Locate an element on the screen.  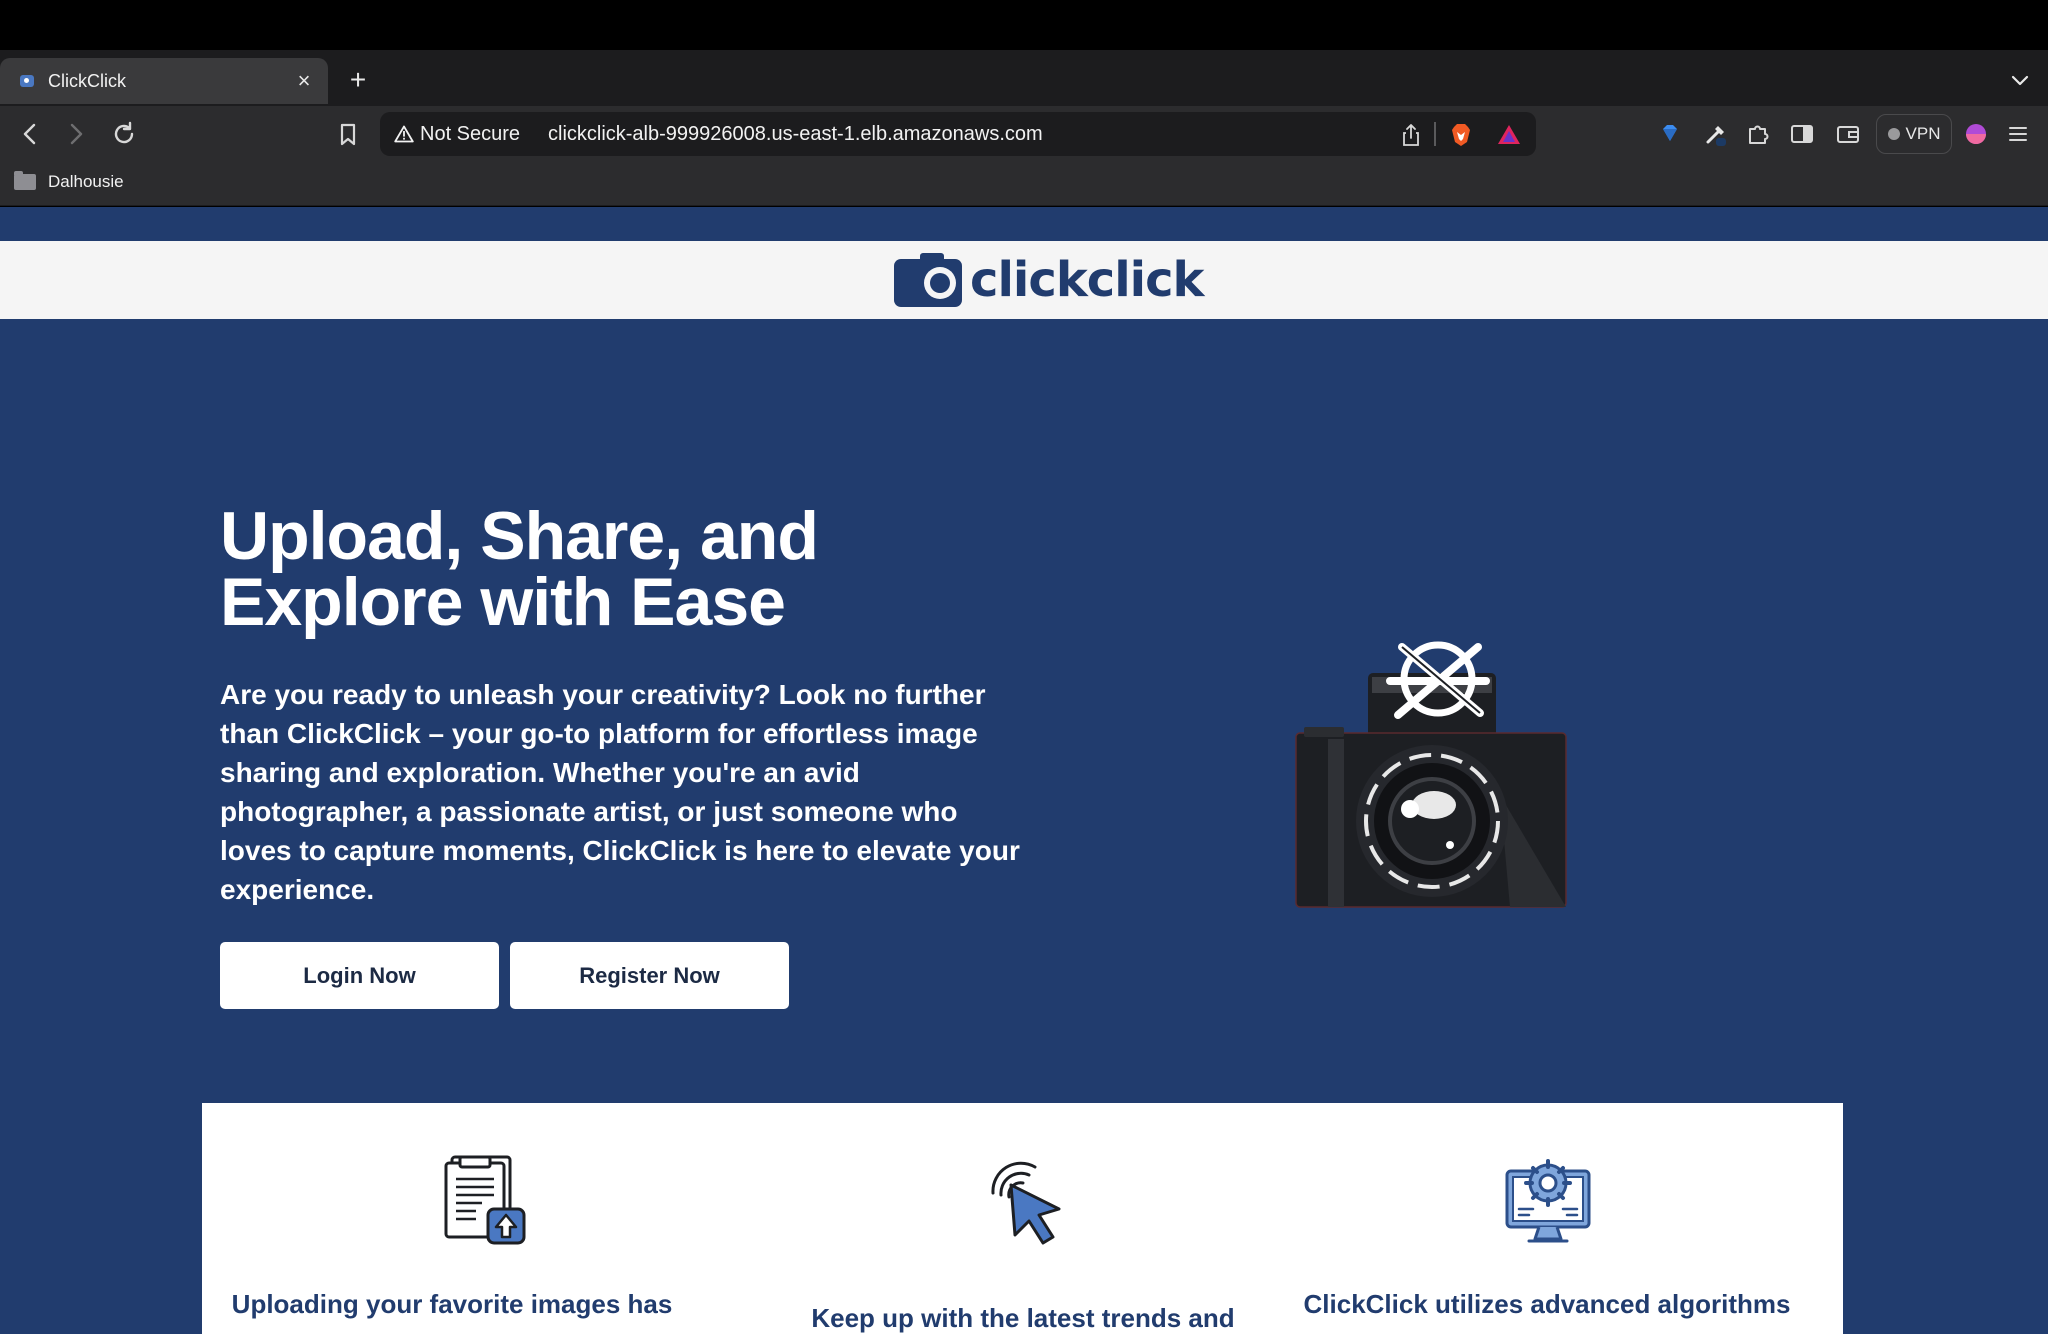
vpn-button: VPN is located at coordinates (1914, 134).